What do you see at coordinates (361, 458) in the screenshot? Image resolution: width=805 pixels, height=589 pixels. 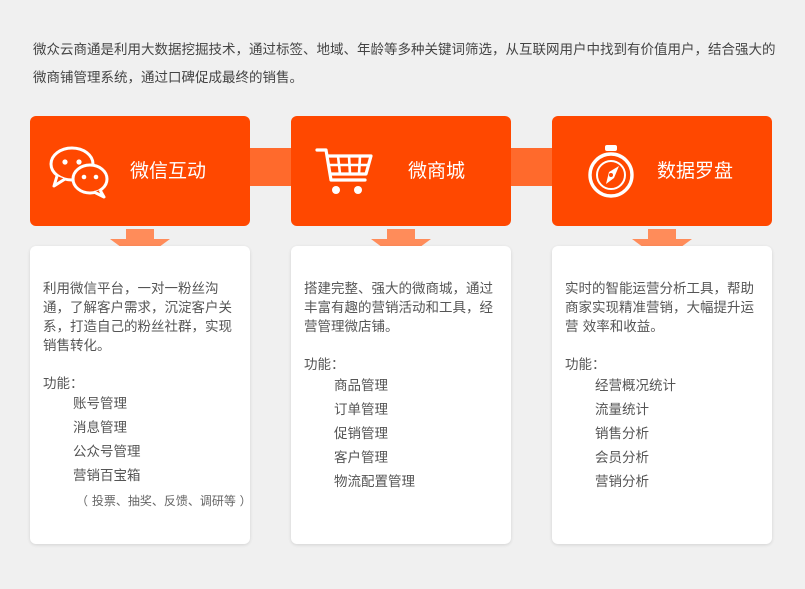 I see `list-item: 客户管理` at bounding box center [361, 458].